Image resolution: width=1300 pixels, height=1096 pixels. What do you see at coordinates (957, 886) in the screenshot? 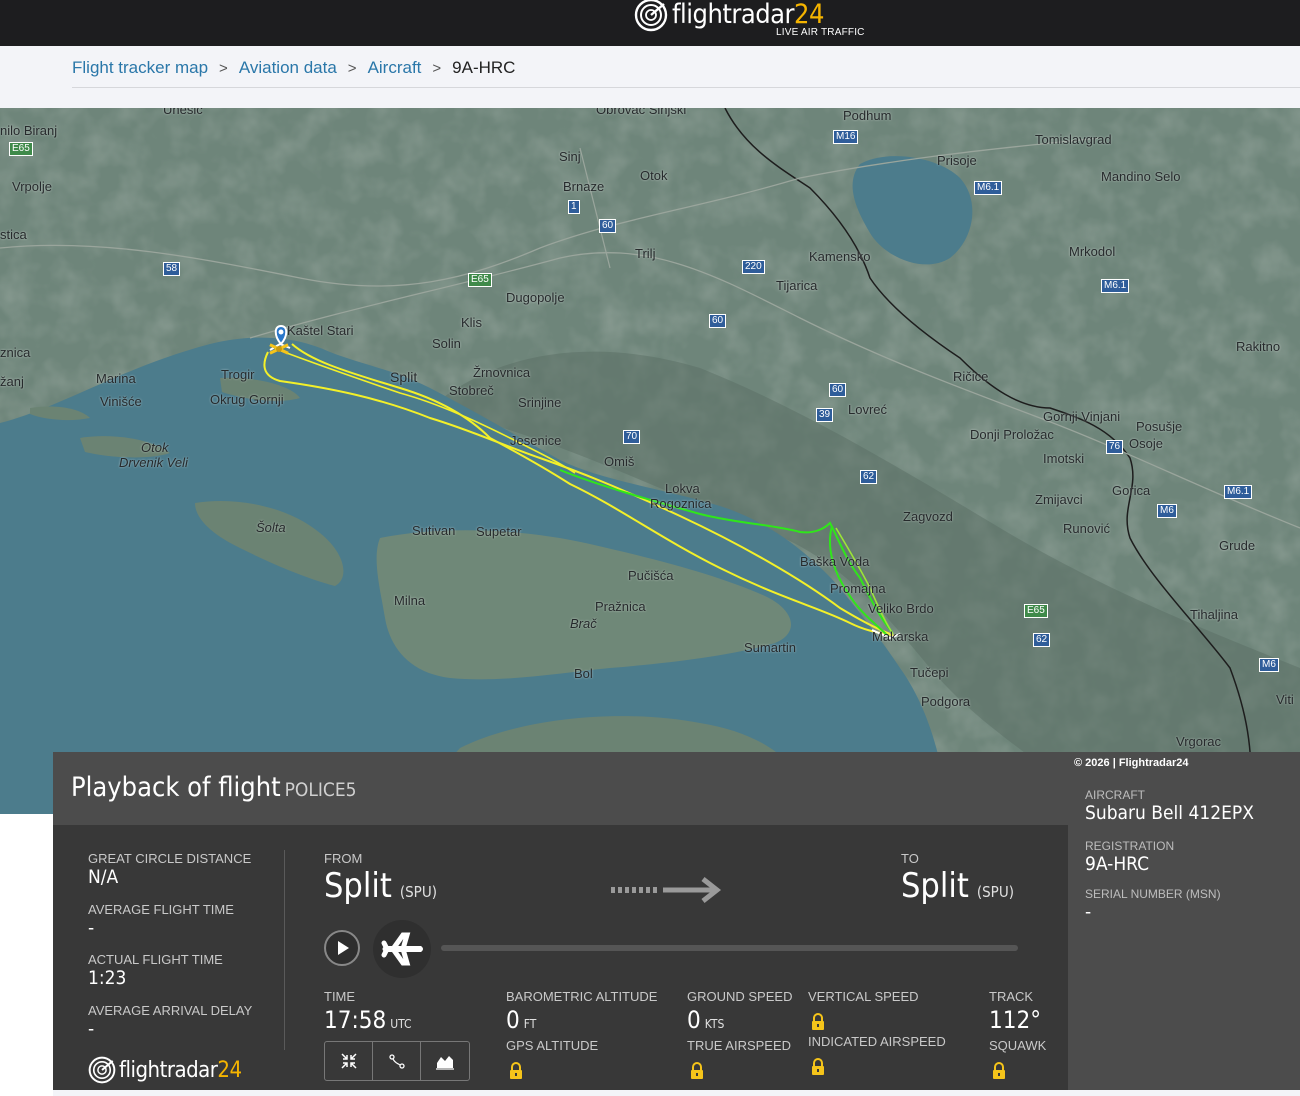
I see `to-city: Split (SPU)` at bounding box center [957, 886].